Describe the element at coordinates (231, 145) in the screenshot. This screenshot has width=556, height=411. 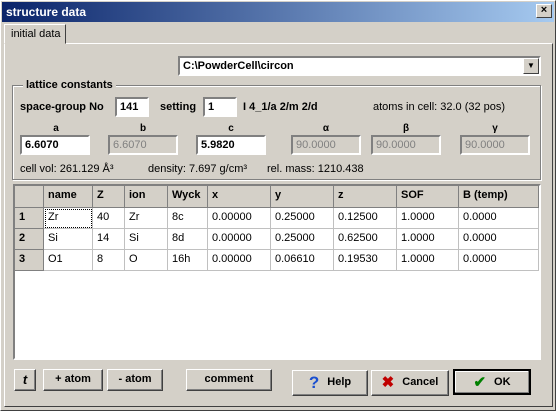
I see `param-c-input: 5.9820` at that location.